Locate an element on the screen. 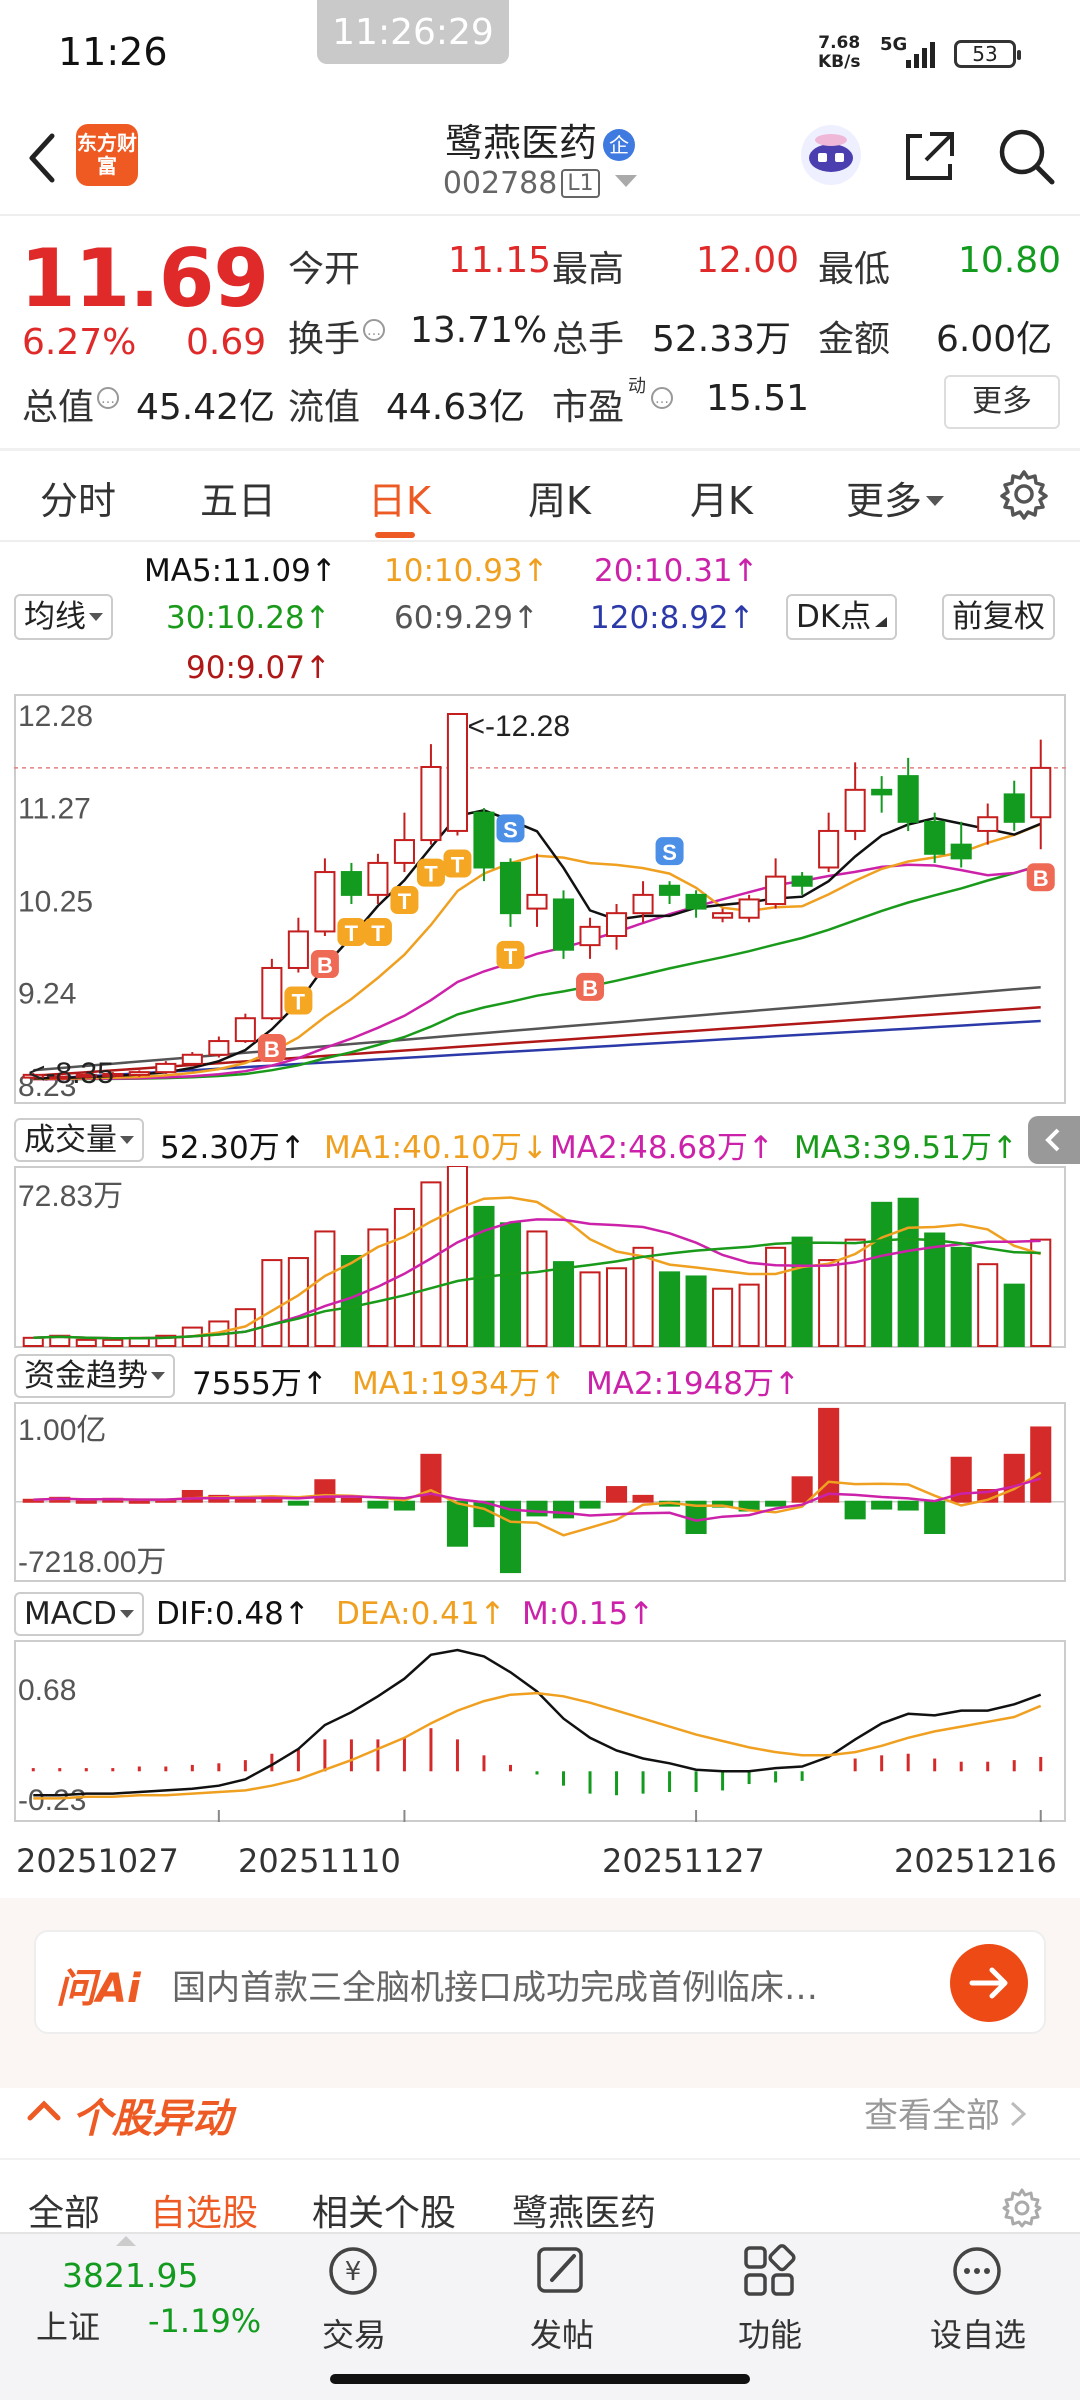 This screenshot has height=2400, width=1080. ma-selector: 均线 is located at coordinates (63, 617).